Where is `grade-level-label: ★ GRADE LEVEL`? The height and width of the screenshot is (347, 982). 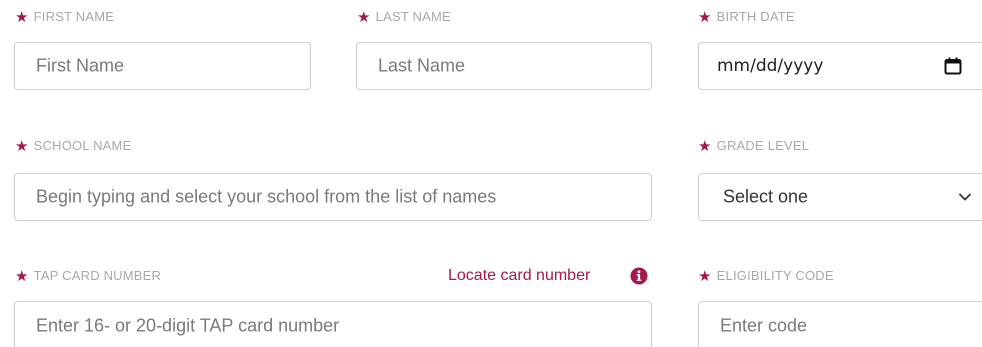
grade-level-label: ★ GRADE LEVEL is located at coordinates (753, 146).